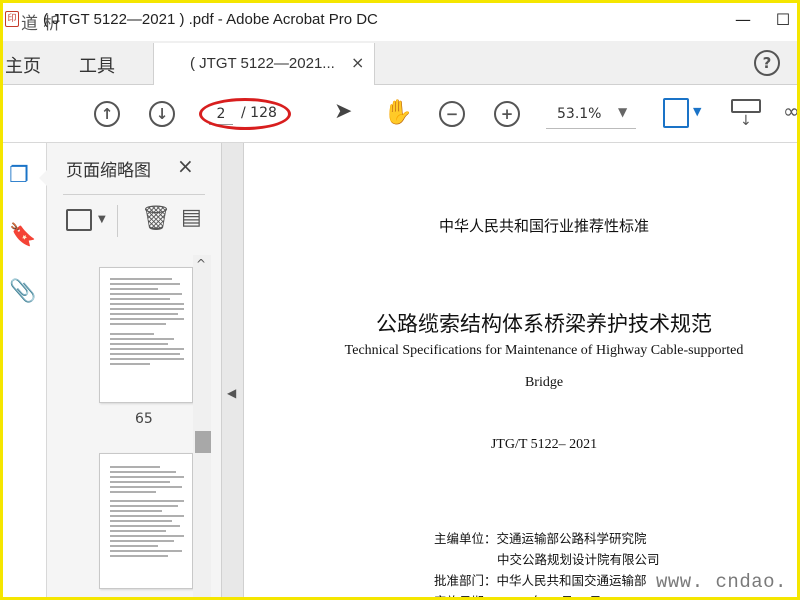 The width and height of the screenshot is (800, 600). What do you see at coordinates (746, 121) in the screenshot?
I see `arrow-down-icon: ↓` at bounding box center [746, 121].